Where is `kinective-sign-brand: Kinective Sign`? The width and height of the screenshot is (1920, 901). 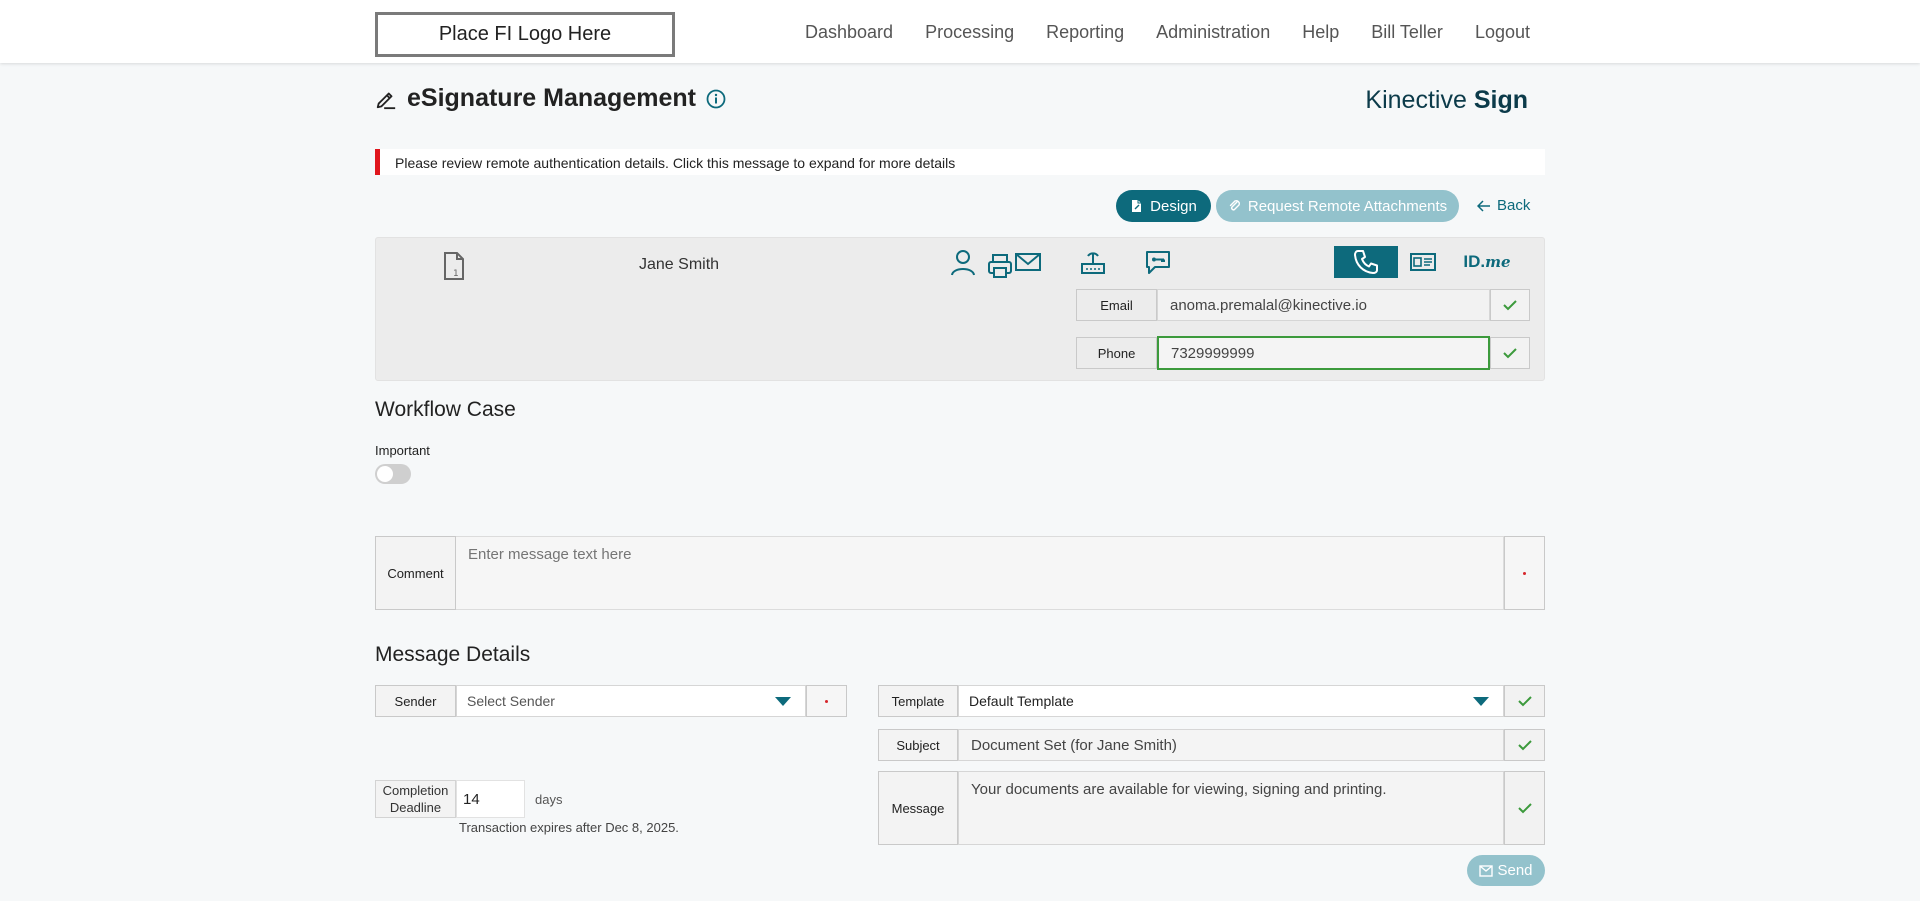 kinective-sign-brand: Kinective Sign is located at coordinates (1446, 100).